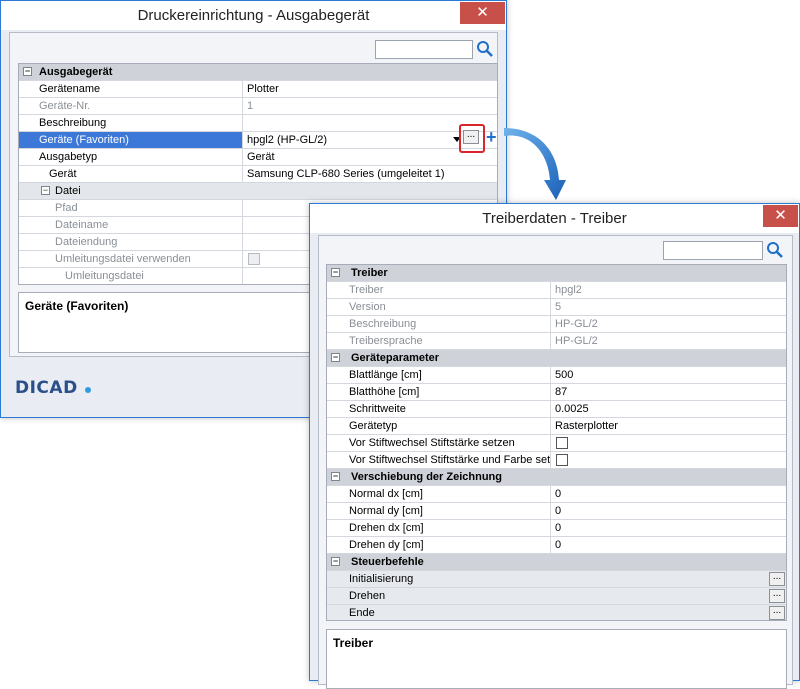 This screenshot has width=800, height=689. What do you see at coordinates (439, 290) in the screenshot?
I see `property-label: Treiber` at bounding box center [439, 290].